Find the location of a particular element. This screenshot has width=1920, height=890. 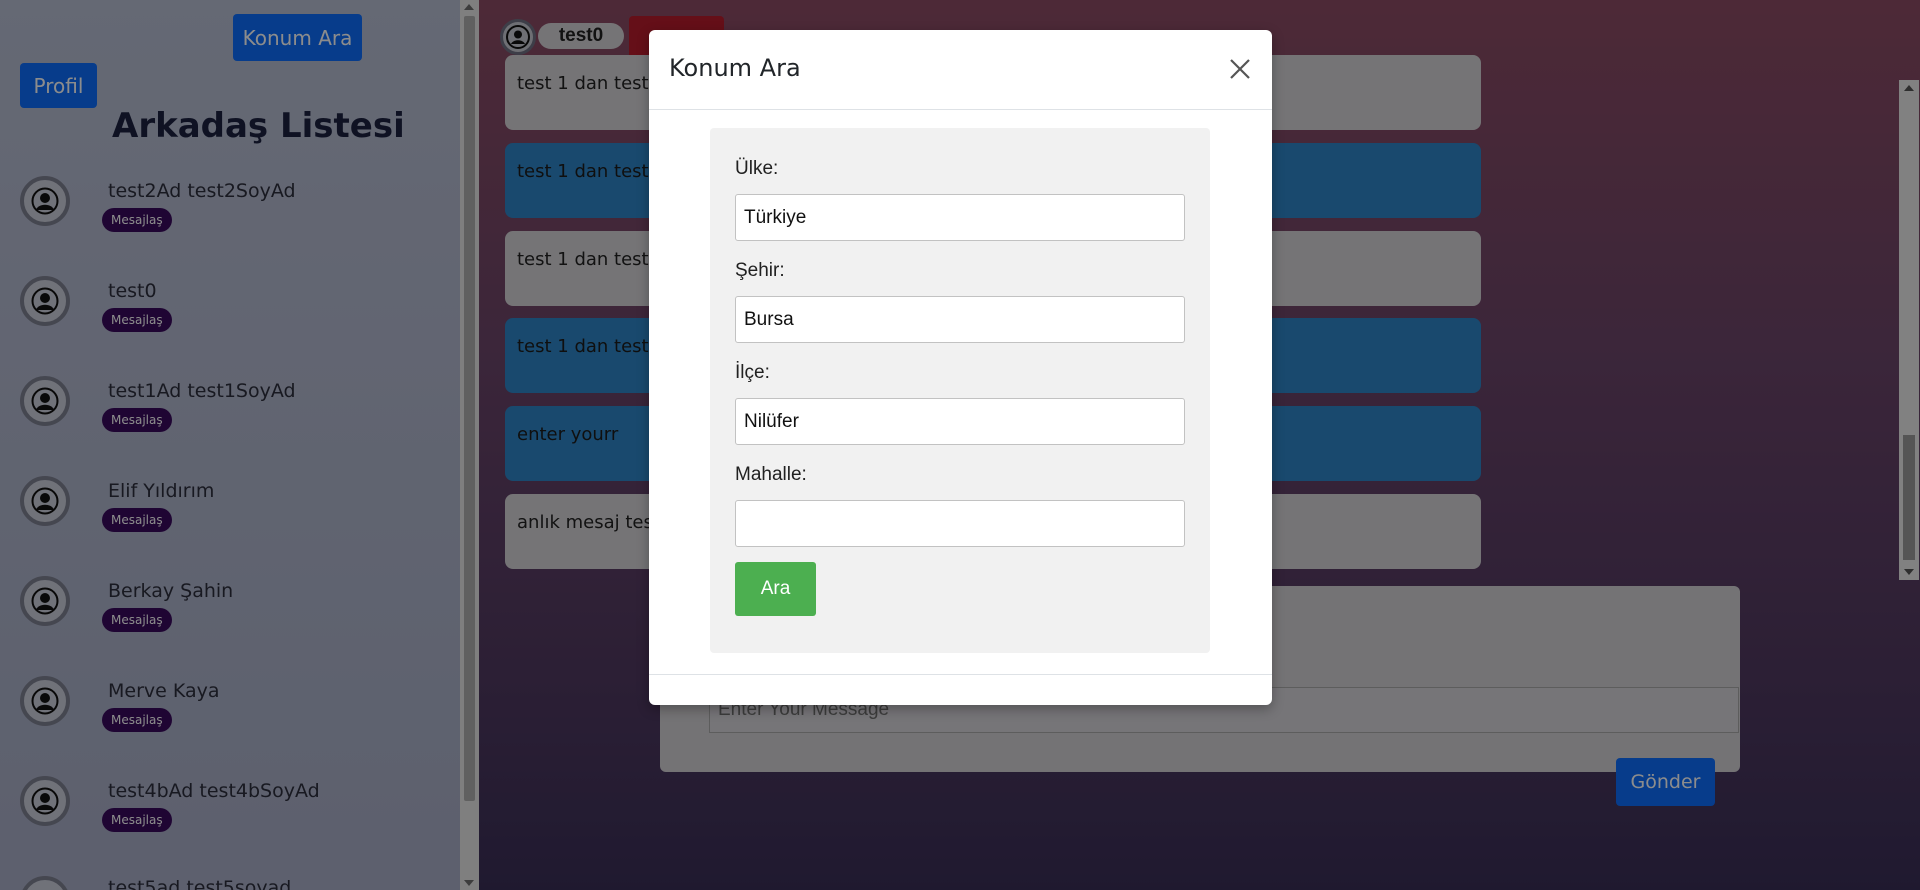

district-field is located at coordinates (960, 421).